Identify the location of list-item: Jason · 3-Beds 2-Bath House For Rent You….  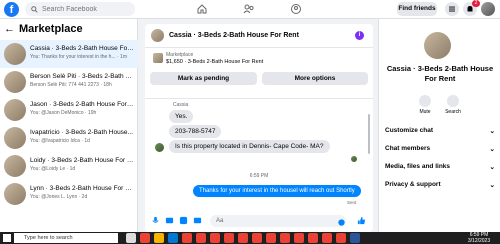
(69, 110).